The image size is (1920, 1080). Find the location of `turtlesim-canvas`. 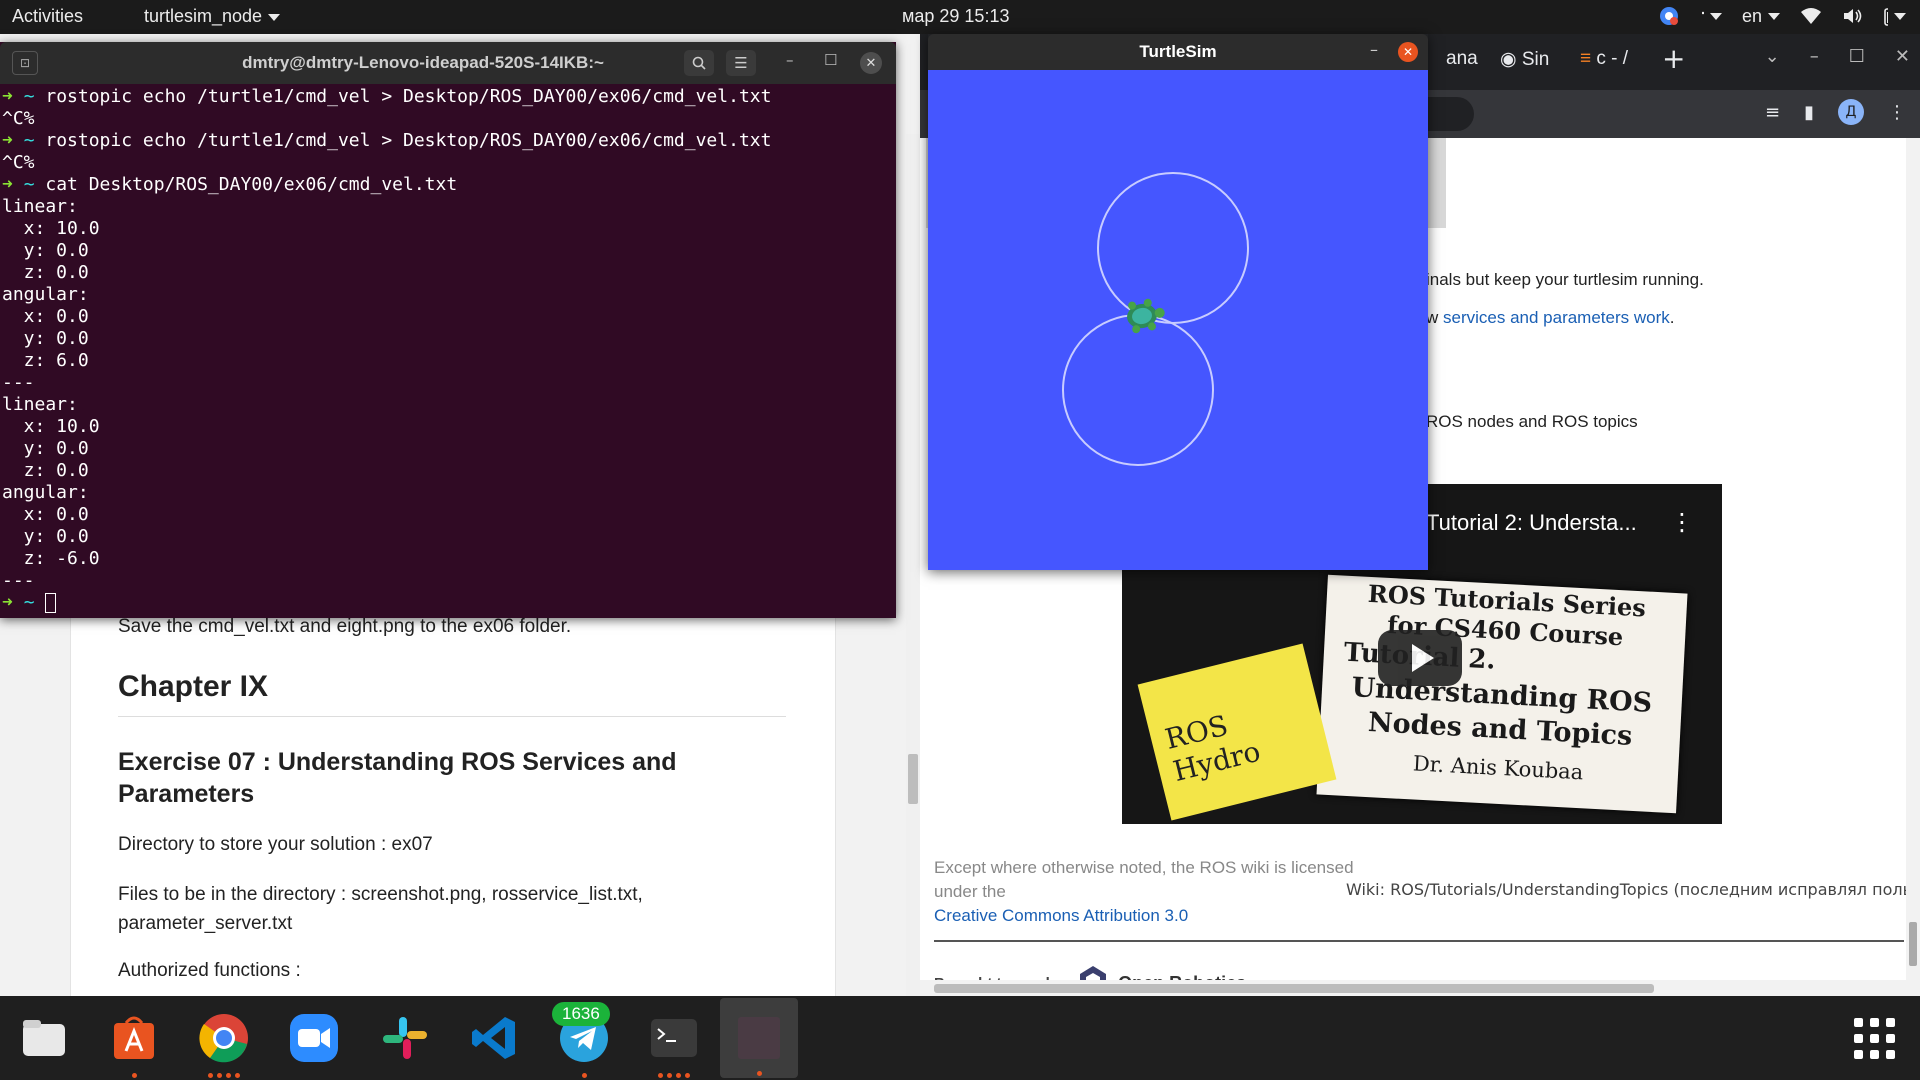

turtlesim-canvas is located at coordinates (1178, 320).